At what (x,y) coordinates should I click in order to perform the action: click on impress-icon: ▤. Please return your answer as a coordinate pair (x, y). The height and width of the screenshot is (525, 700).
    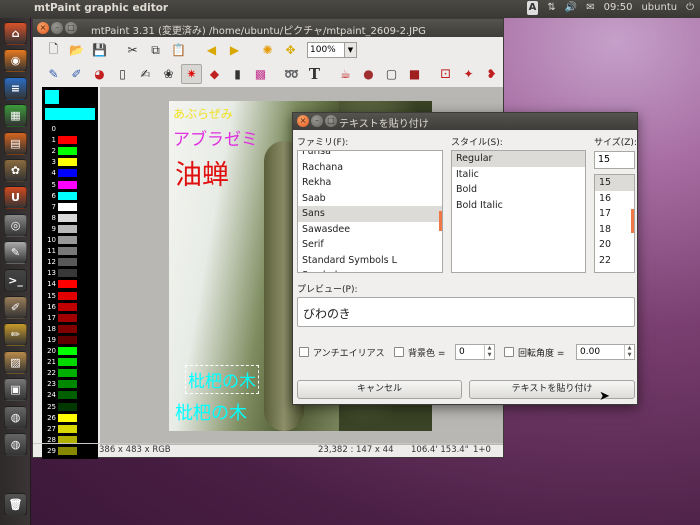
    Looking at the image, I should click on (15, 143).